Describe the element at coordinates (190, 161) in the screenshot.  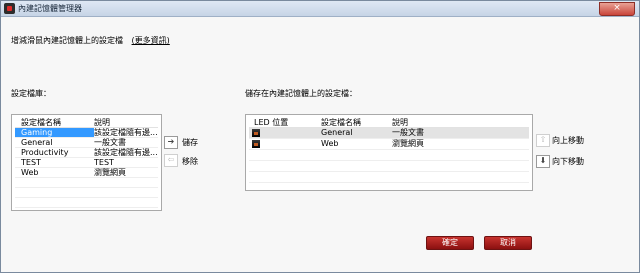
I see `remove-button: 移除` at that location.